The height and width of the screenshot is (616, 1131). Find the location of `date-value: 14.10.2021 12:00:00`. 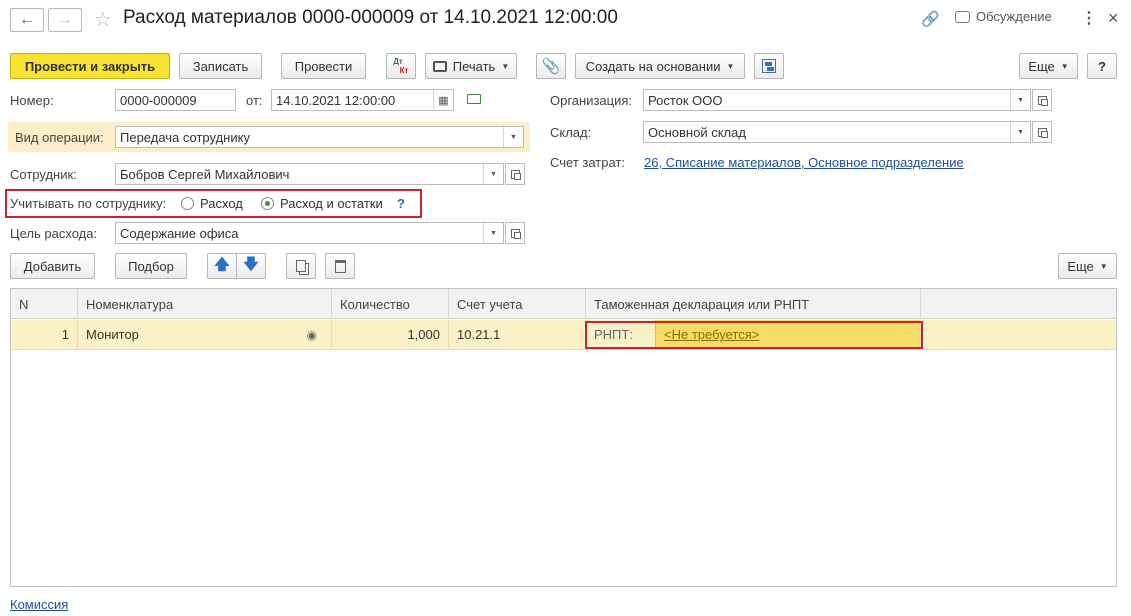

date-value: 14.10.2021 12:00:00 is located at coordinates (336, 100).